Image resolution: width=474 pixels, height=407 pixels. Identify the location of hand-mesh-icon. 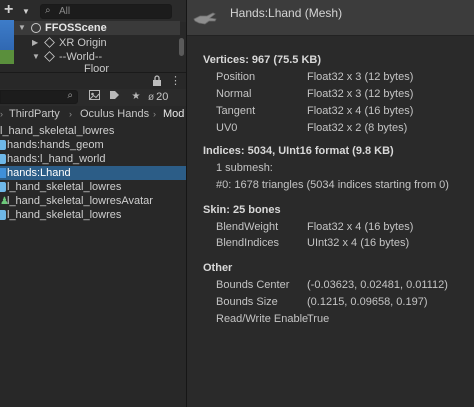
(205, 19).